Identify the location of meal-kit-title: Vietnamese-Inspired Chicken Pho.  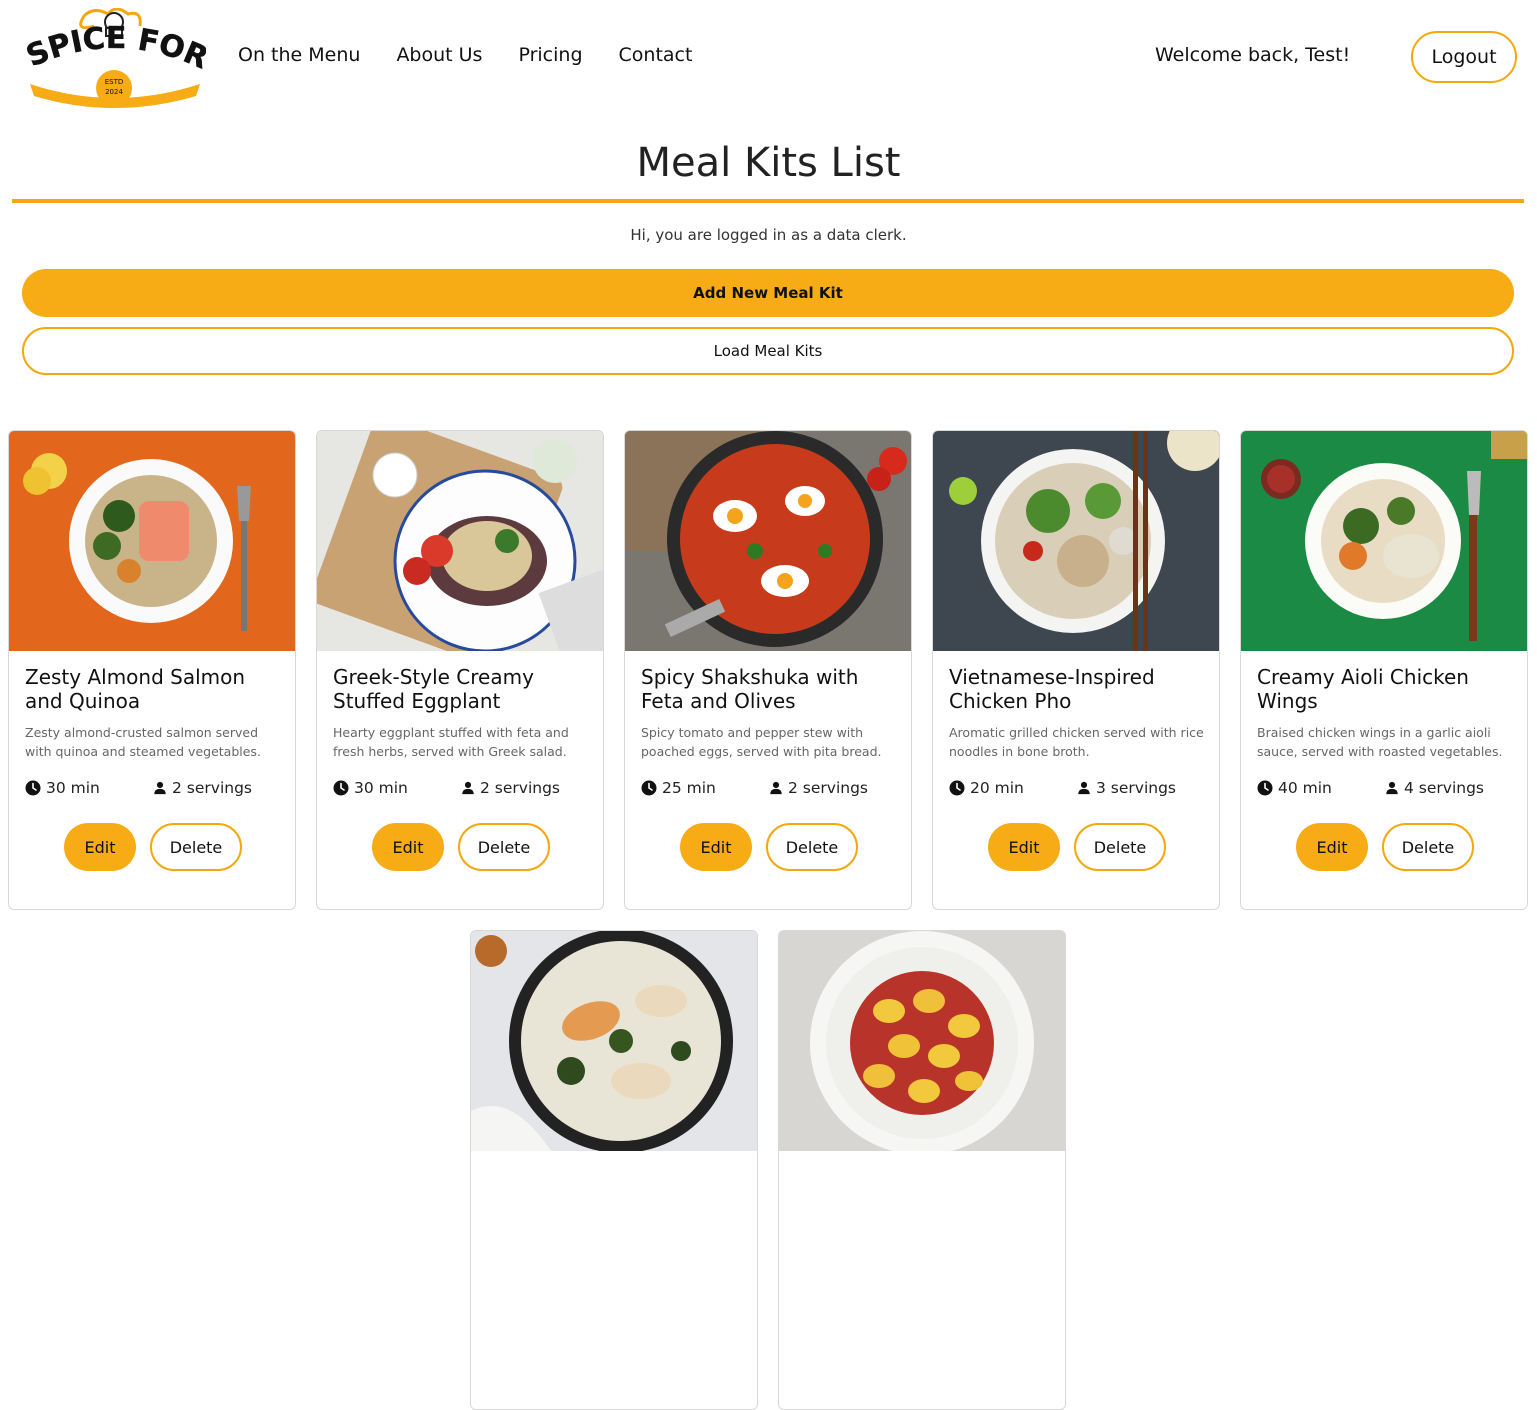
(1052, 689).